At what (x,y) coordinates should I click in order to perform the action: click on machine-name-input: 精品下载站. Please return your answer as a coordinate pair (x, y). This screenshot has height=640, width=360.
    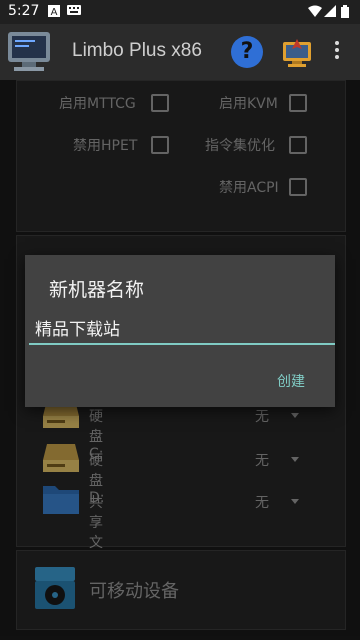
    Looking at the image, I should click on (182, 330).